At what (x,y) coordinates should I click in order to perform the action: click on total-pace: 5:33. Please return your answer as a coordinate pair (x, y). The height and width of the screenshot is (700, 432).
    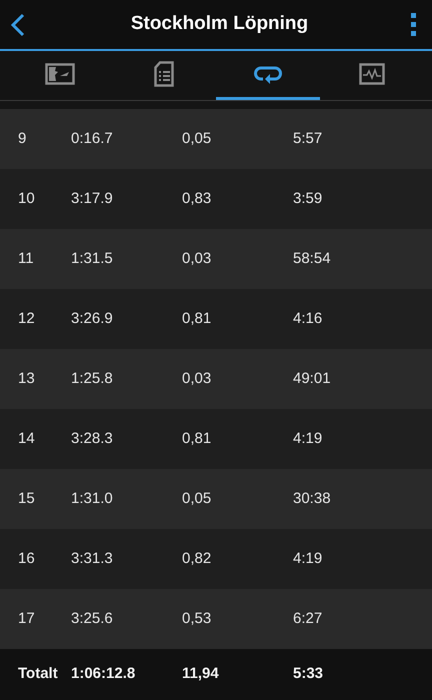
    Looking at the image, I should click on (308, 673).